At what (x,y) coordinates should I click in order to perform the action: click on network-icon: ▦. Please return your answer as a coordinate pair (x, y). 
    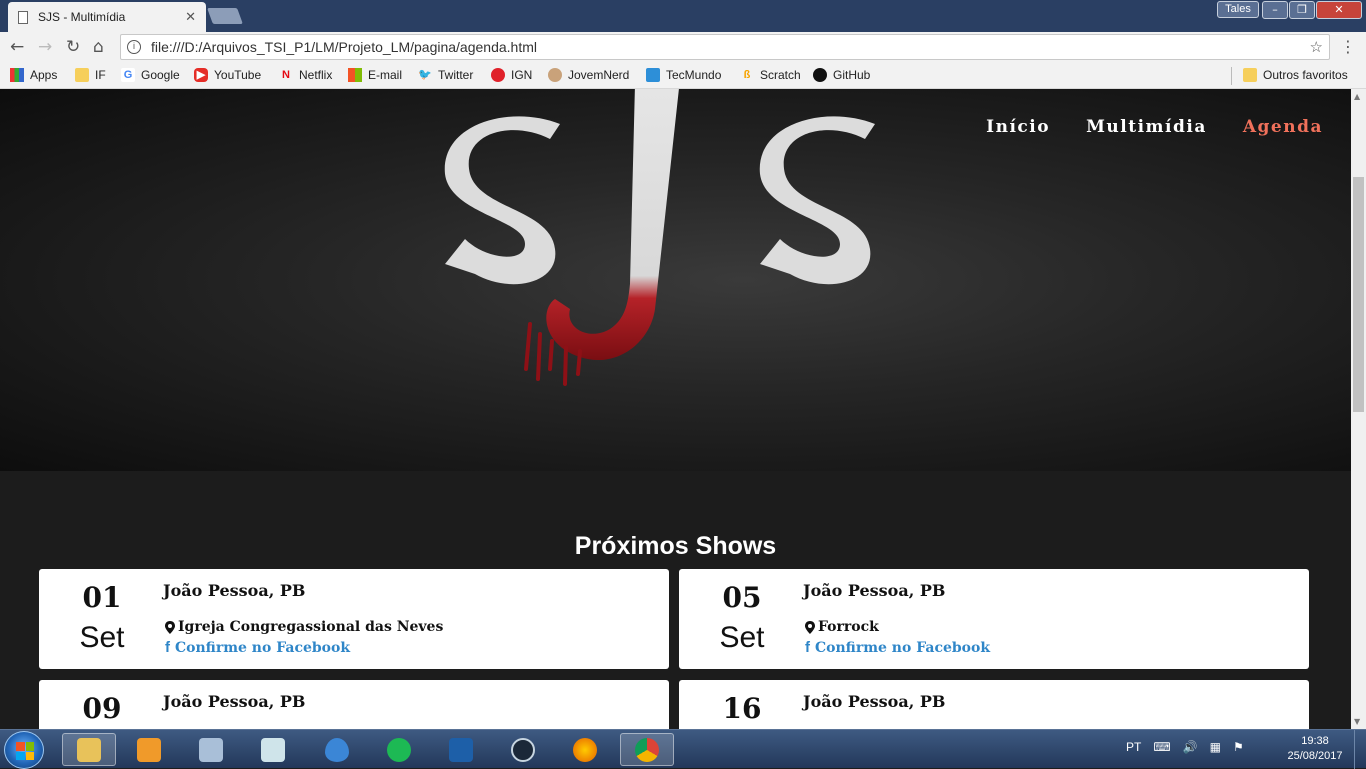
    Looking at the image, I should click on (1215, 747).